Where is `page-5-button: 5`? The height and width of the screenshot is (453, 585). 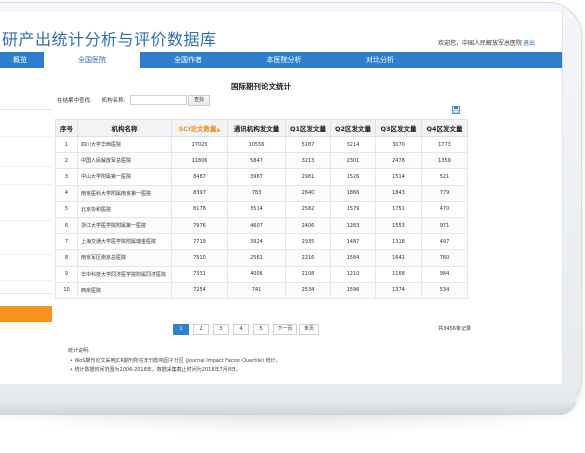 page-5-button: 5 is located at coordinates (261, 329).